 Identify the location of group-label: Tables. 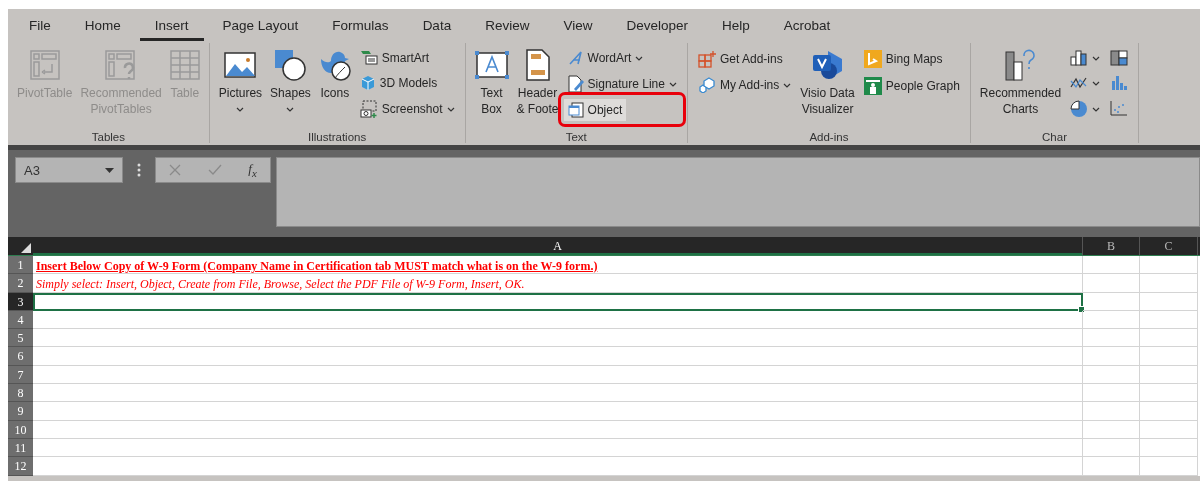
(108, 137).